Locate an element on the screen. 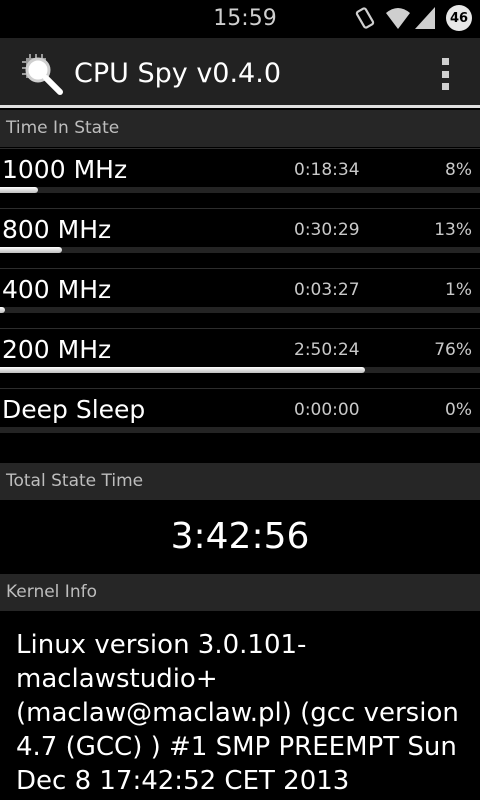 Image resolution: width=480 pixels, height=800 pixels. state-row: Deep Sleep 0:00:00 0% is located at coordinates (240, 418).